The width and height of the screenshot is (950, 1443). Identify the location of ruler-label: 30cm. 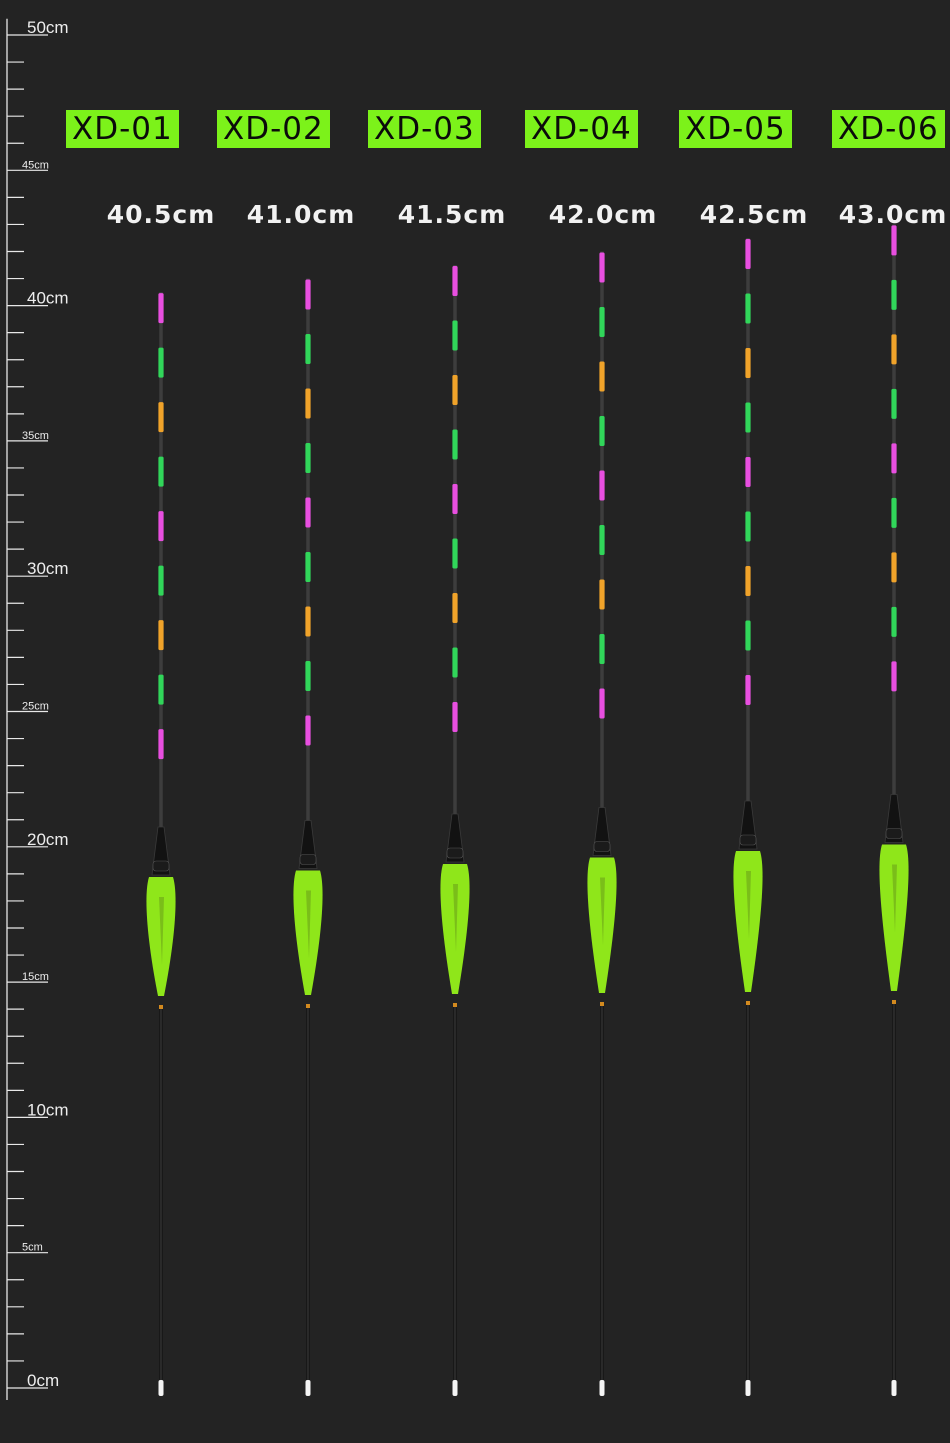
(48, 568).